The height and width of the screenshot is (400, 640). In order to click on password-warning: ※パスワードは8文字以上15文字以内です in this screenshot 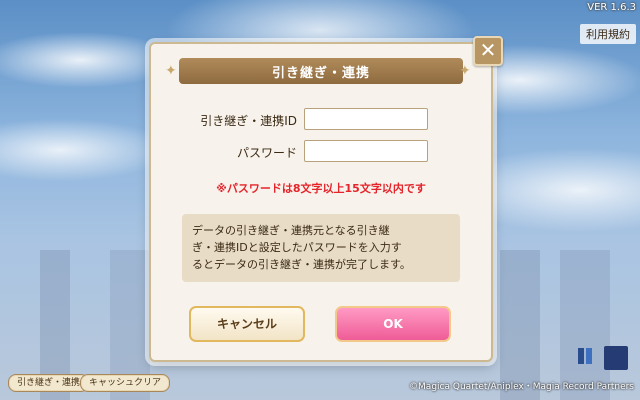, I will do `click(321, 188)`.